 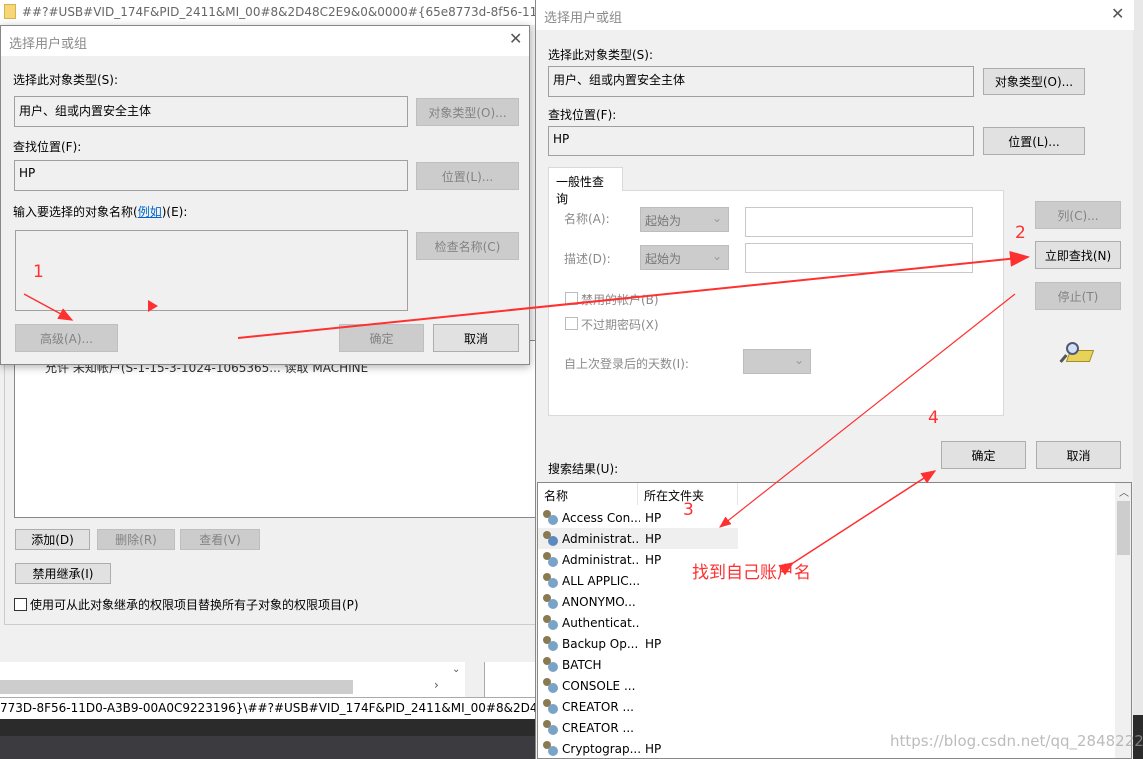 What do you see at coordinates (751, 573) in the screenshot?
I see `annotation-note: 找到自己账户名` at bounding box center [751, 573].